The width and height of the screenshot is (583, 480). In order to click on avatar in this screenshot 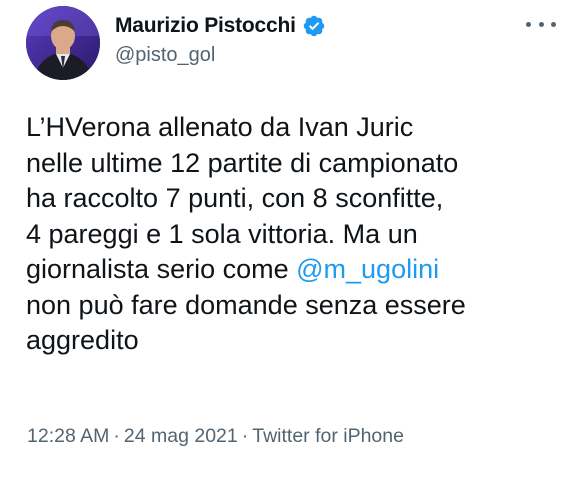, I will do `click(63, 43)`.